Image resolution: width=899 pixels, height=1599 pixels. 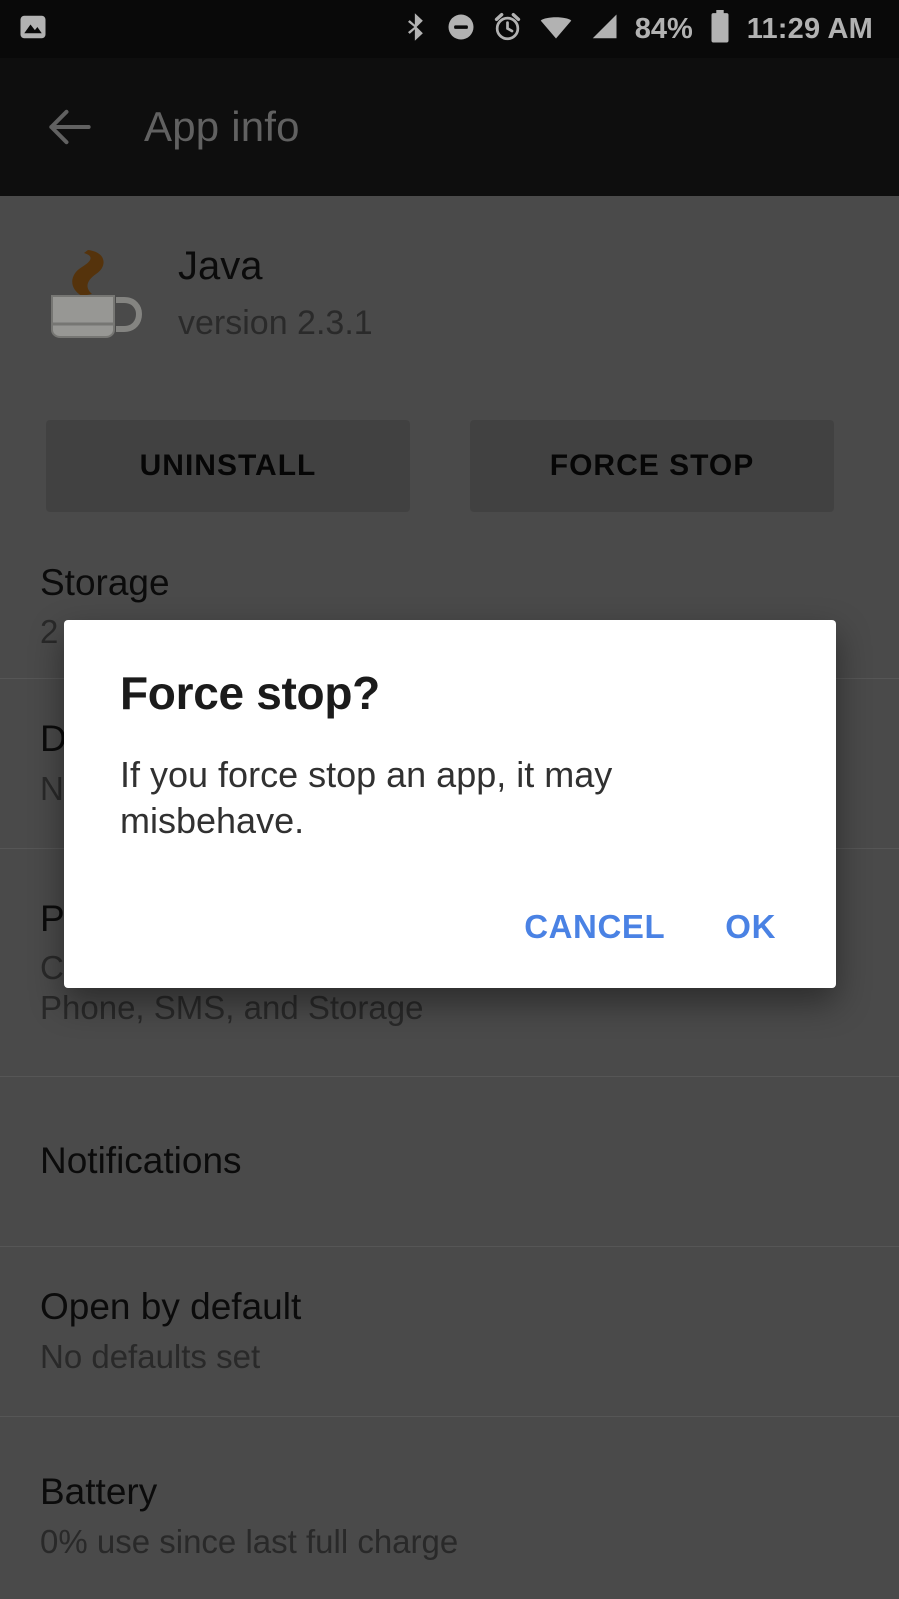 I want to click on alarm-icon, so click(x=507, y=29).